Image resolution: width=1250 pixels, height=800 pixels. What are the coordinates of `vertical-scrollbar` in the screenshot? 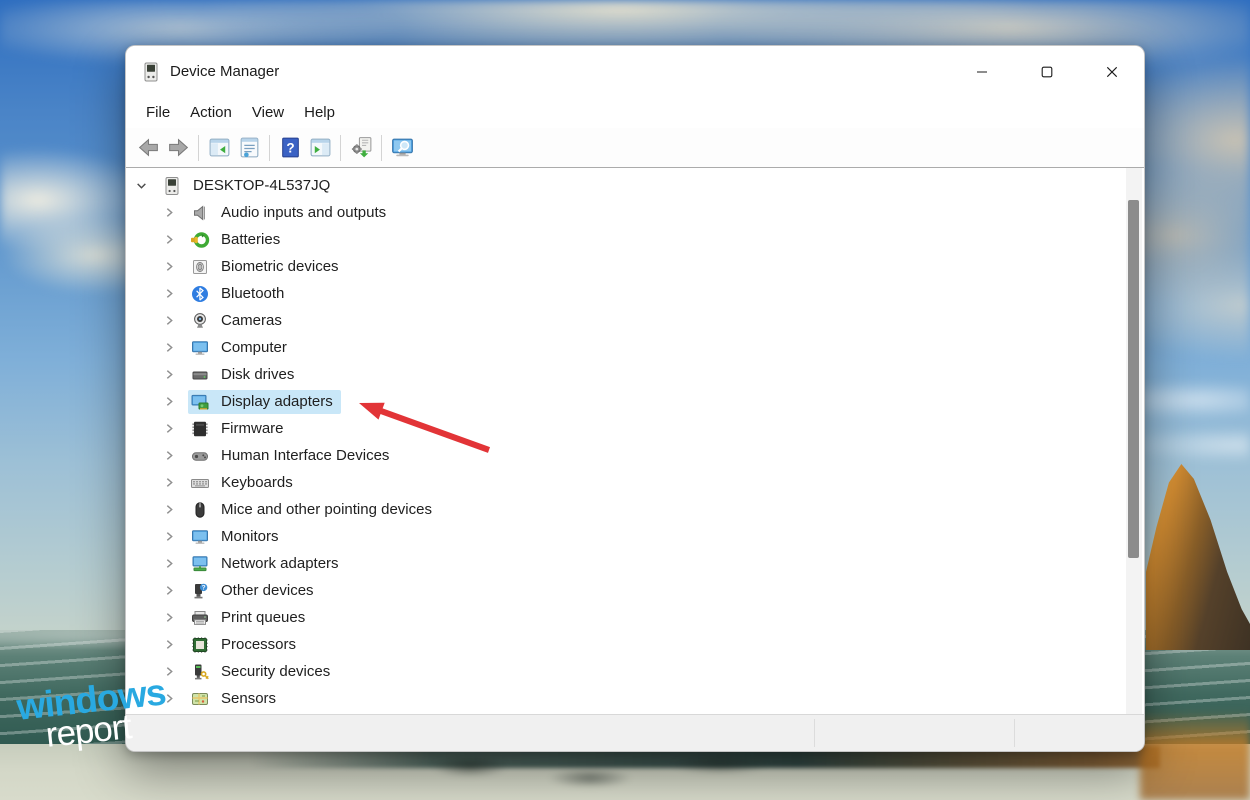 It's located at (1134, 441).